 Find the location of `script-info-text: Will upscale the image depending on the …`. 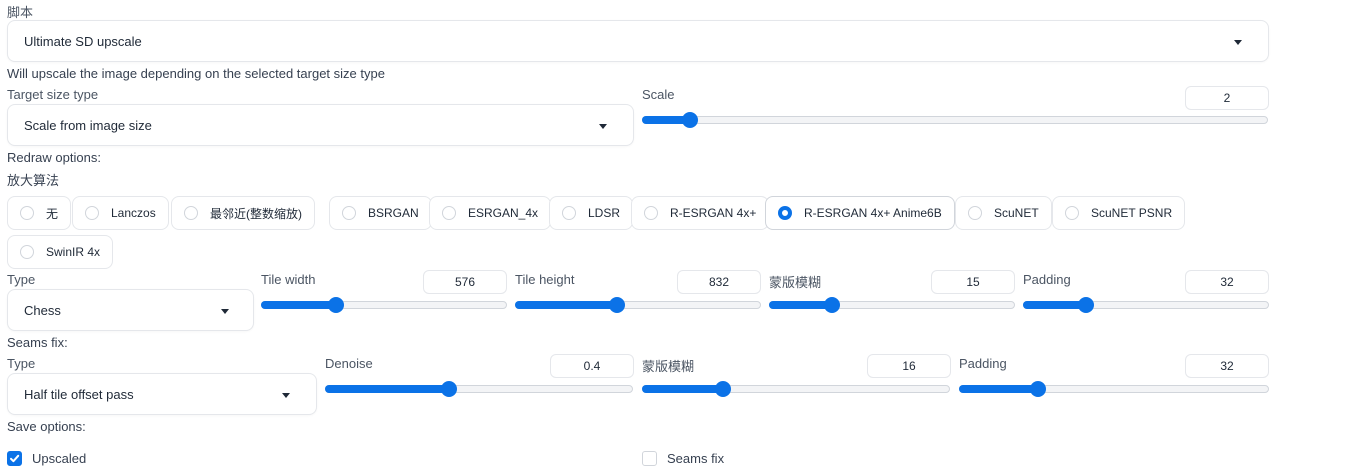

script-info-text: Will upscale the image depending on the … is located at coordinates (196, 73).